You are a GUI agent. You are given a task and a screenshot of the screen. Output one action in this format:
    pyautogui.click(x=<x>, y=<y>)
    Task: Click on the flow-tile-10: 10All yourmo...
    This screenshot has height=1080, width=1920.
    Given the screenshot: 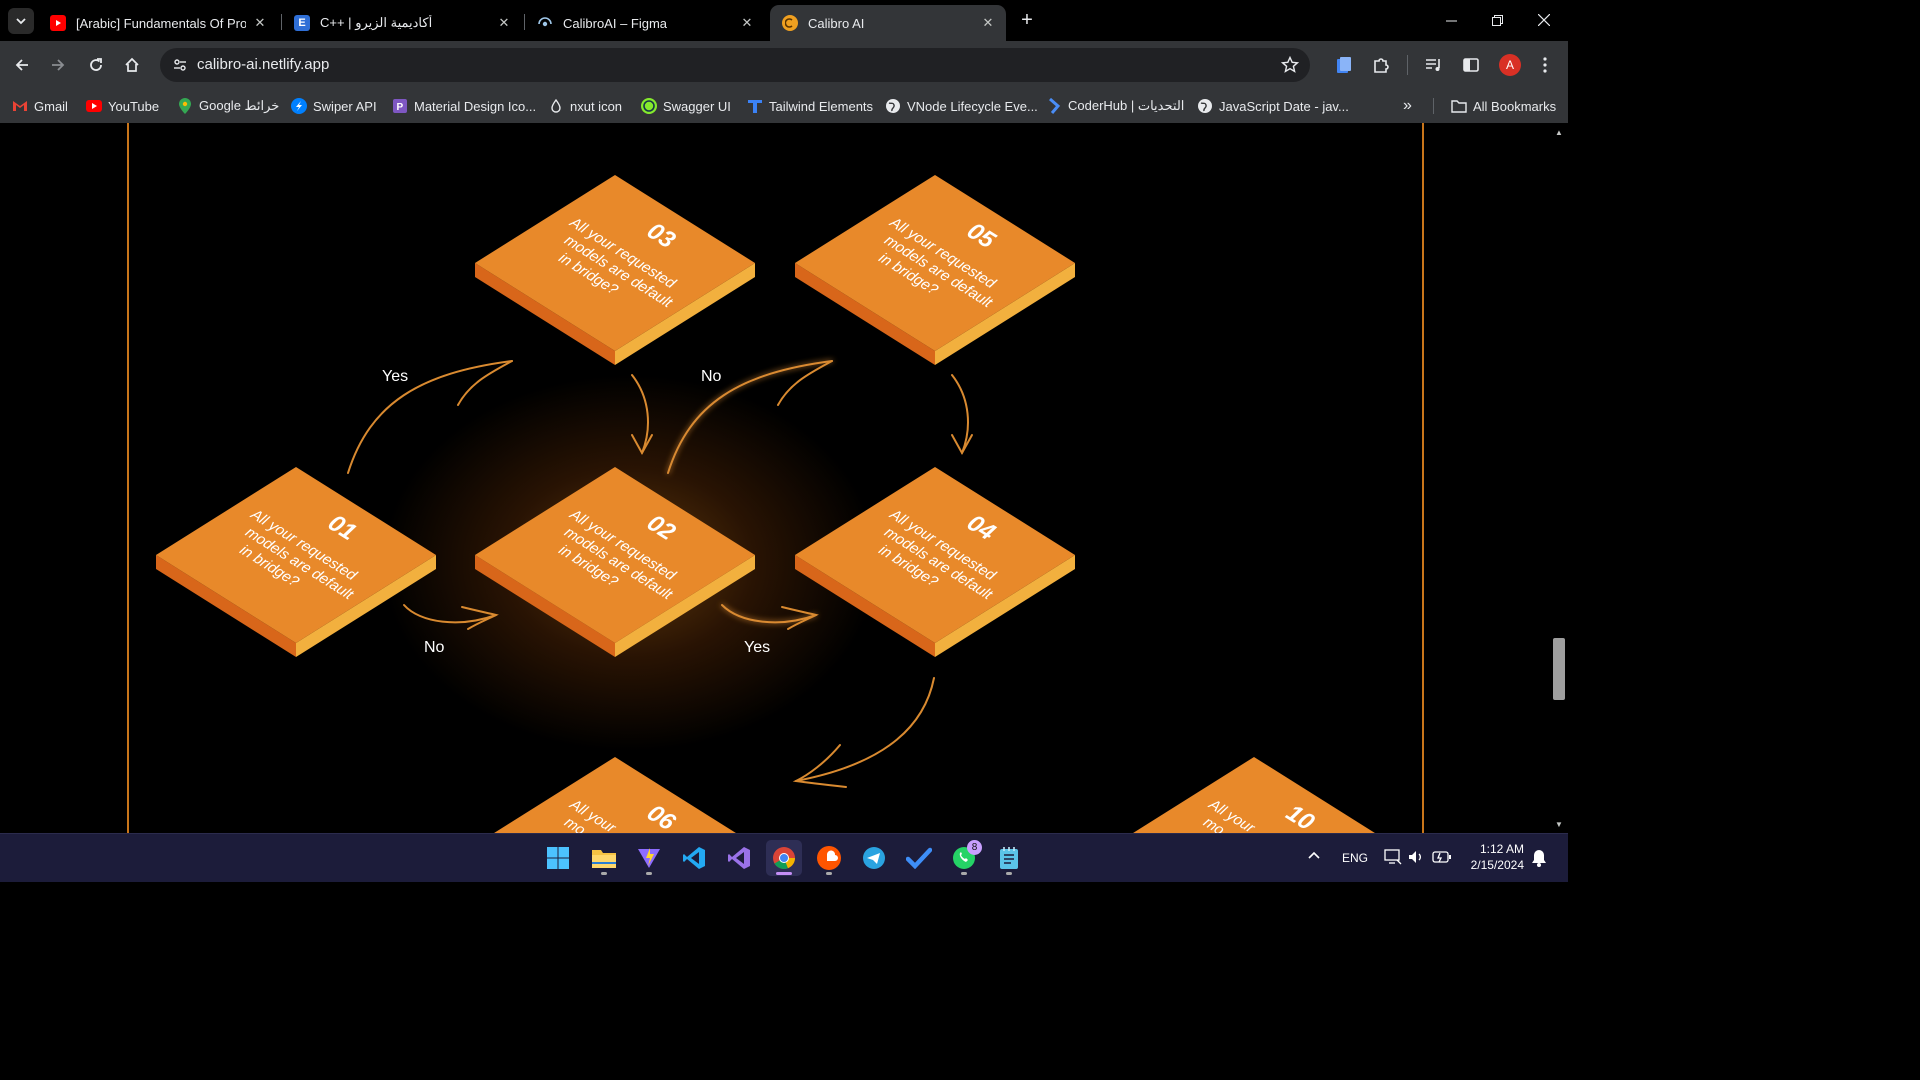 What is the action you would take?
    pyautogui.click(x=1254, y=795)
    